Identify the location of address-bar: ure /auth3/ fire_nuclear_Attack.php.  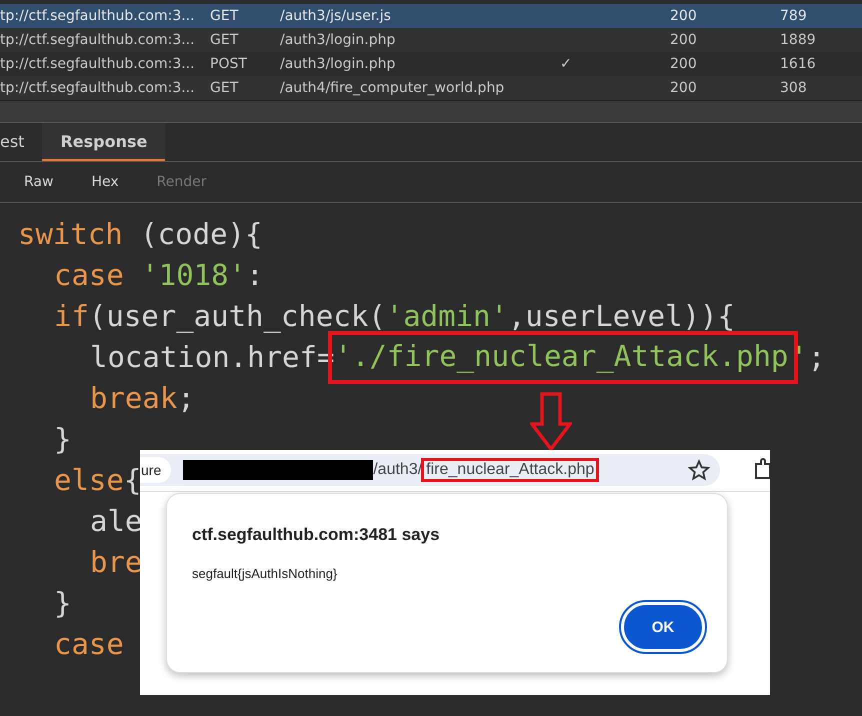
(430, 470).